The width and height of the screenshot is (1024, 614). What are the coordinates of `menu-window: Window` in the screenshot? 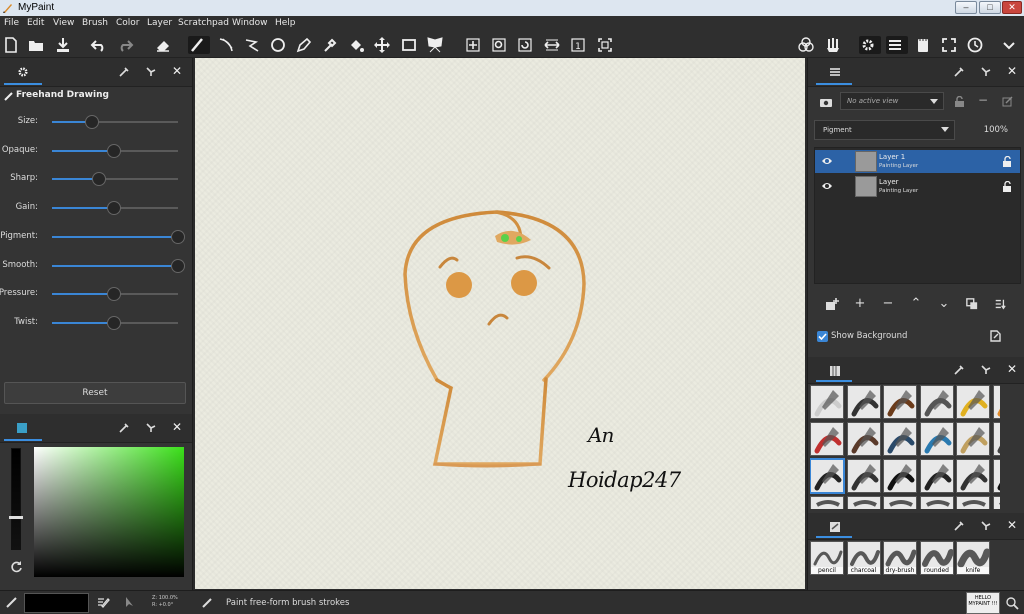 It's located at (250, 23).